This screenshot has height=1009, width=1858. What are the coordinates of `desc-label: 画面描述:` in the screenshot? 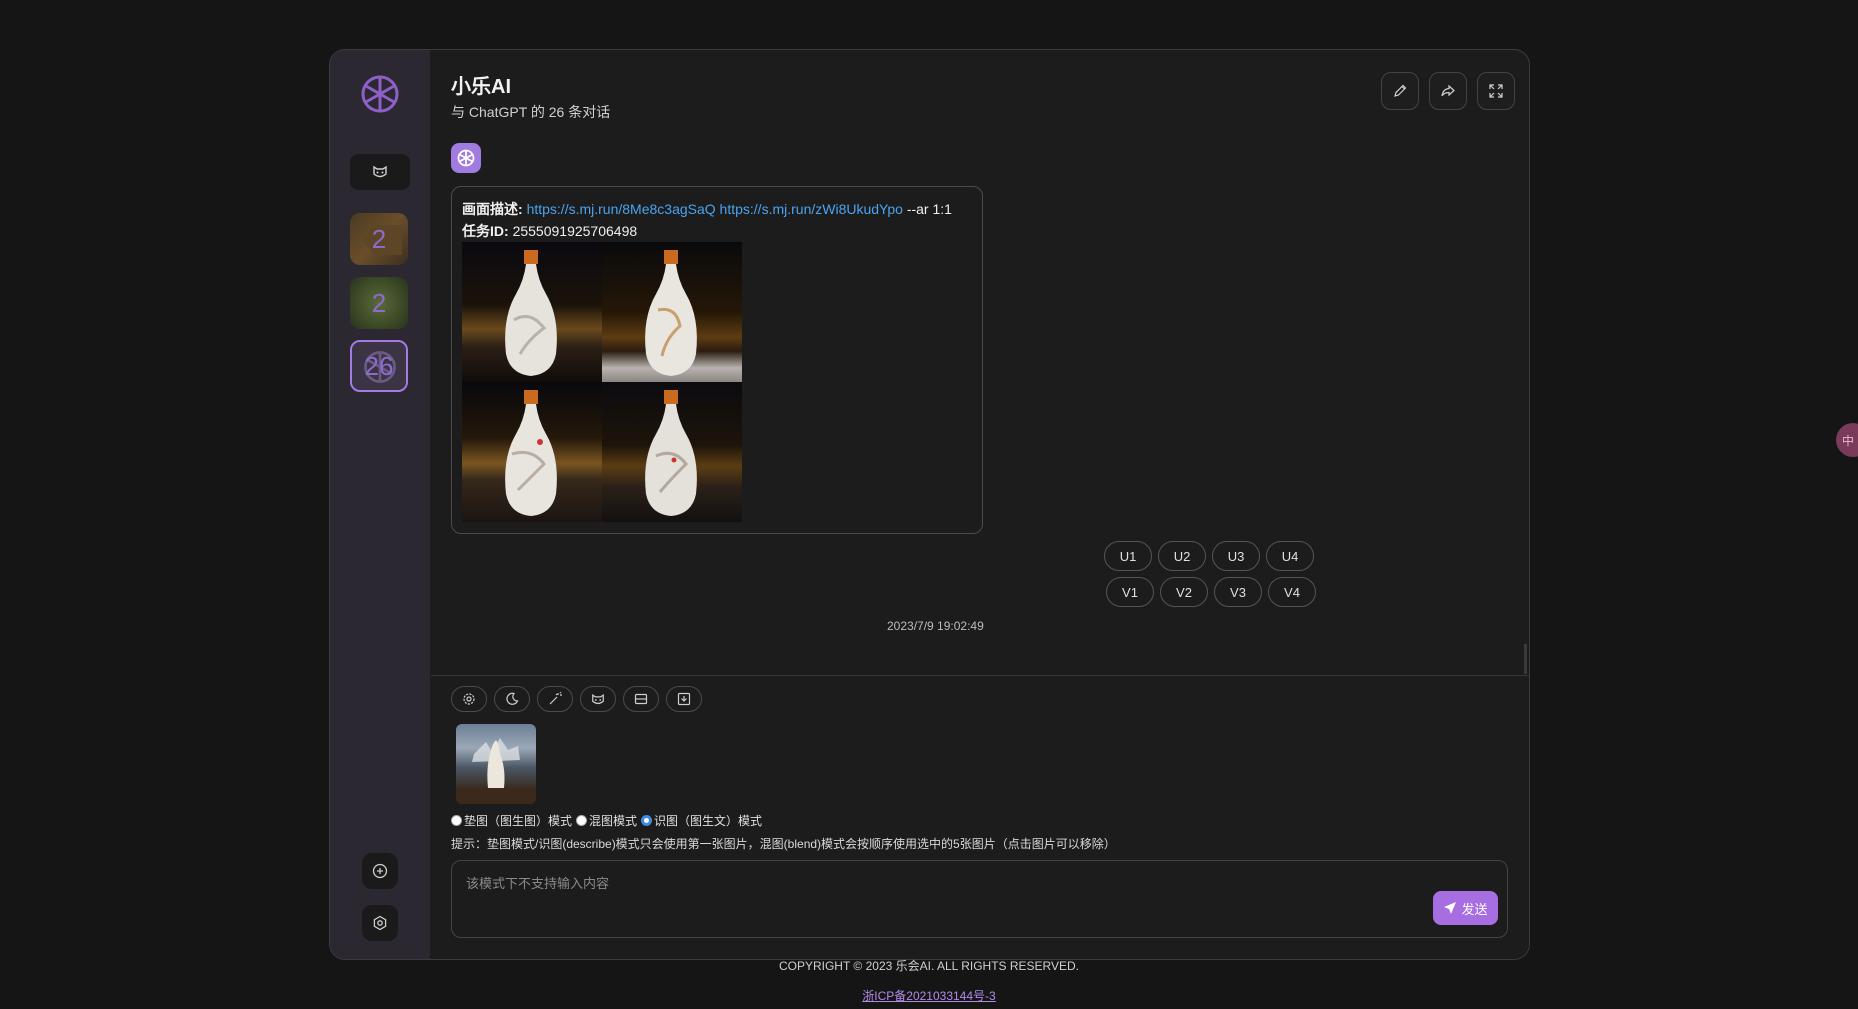 It's located at (492, 209).